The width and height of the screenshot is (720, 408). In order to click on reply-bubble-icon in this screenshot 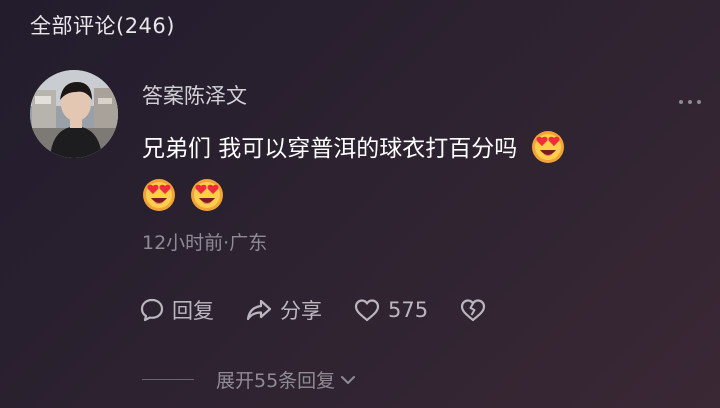, I will do `click(152, 310)`.